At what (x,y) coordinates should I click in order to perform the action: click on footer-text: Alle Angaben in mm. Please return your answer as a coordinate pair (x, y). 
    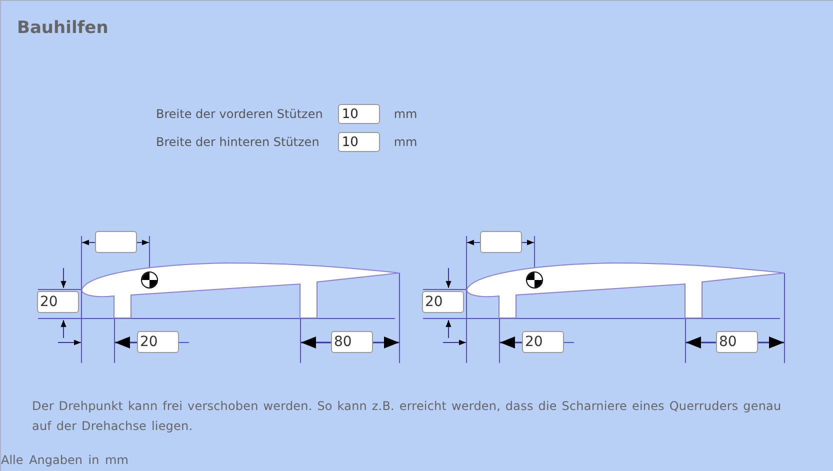
    Looking at the image, I should click on (65, 460).